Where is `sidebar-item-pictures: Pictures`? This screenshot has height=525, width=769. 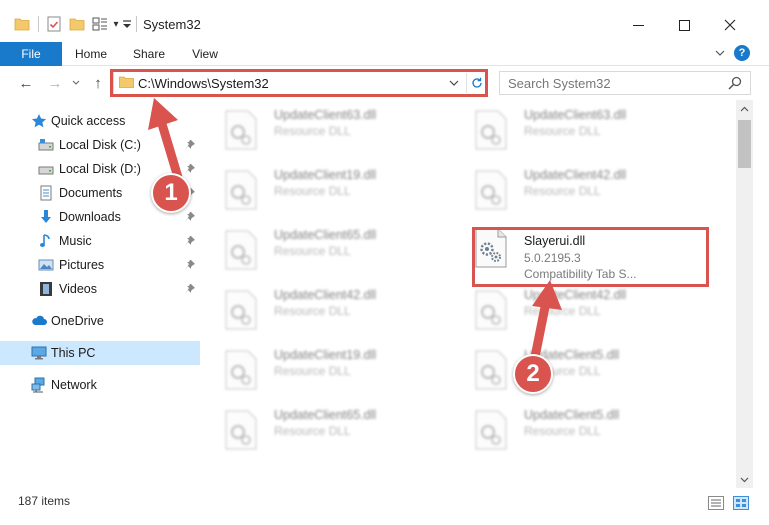
sidebar-item-pictures: Pictures is located at coordinates (100, 265).